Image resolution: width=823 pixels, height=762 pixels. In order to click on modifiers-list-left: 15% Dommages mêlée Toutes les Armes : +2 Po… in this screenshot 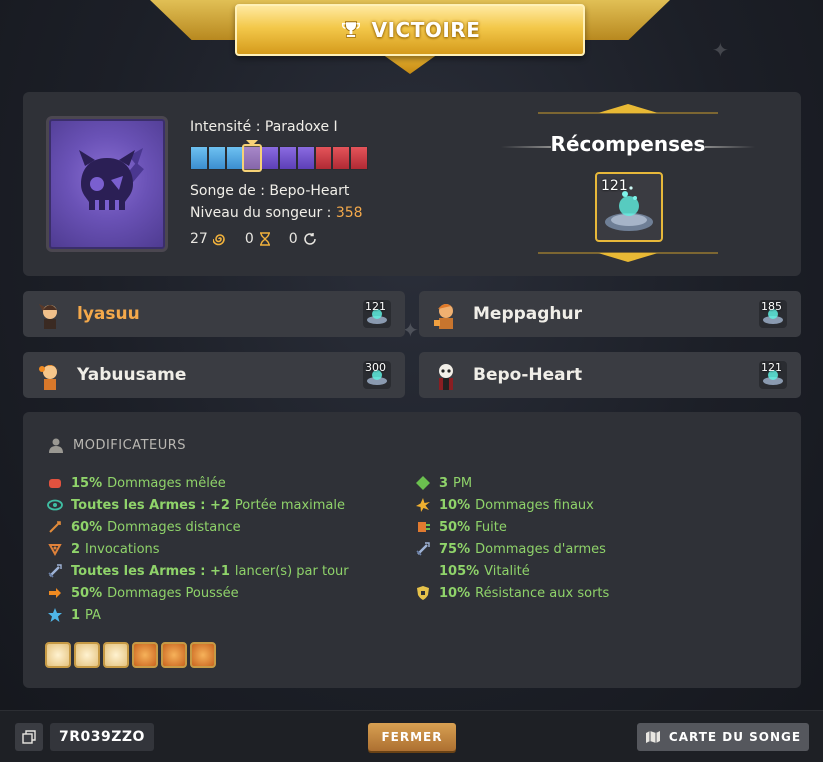, I will do `click(198, 549)`.